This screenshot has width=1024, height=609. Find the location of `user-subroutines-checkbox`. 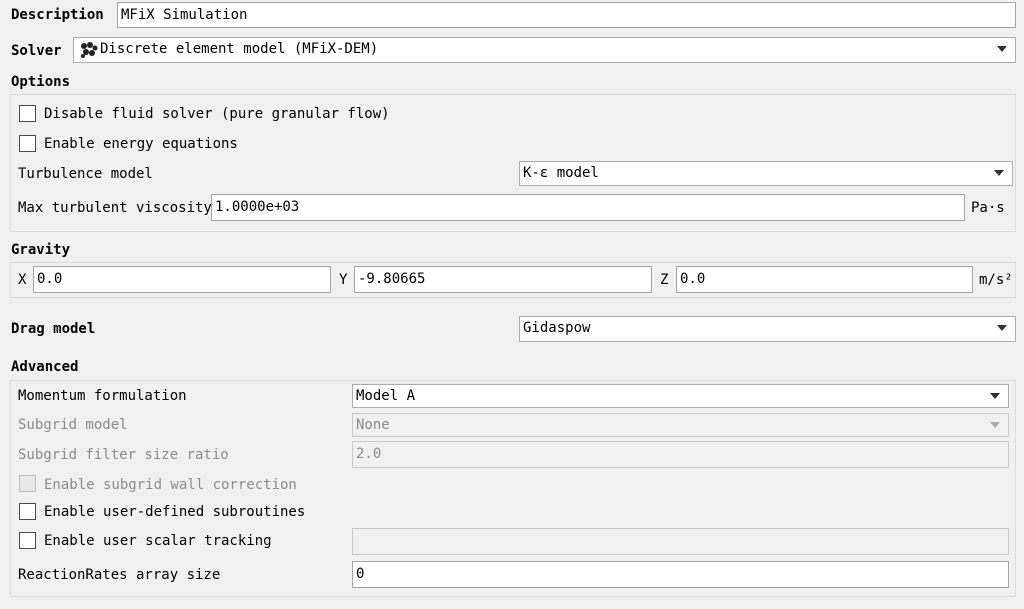

user-subroutines-checkbox is located at coordinates (27, 511).